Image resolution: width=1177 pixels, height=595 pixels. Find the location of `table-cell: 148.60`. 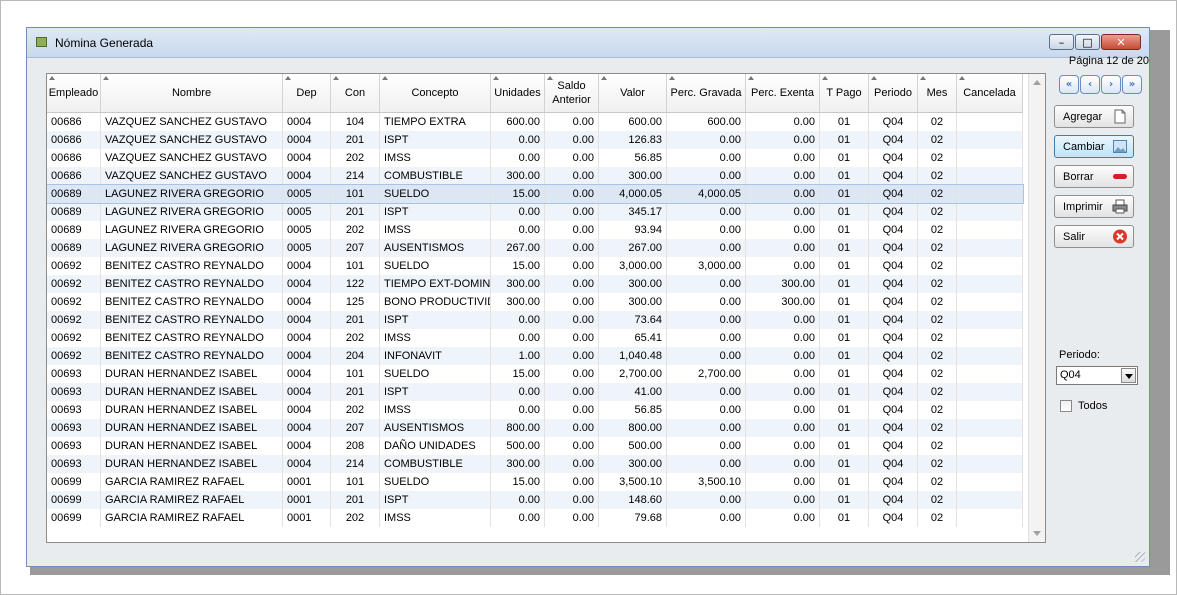

table-cell: 148.60 is located at coordinates (633, 500).